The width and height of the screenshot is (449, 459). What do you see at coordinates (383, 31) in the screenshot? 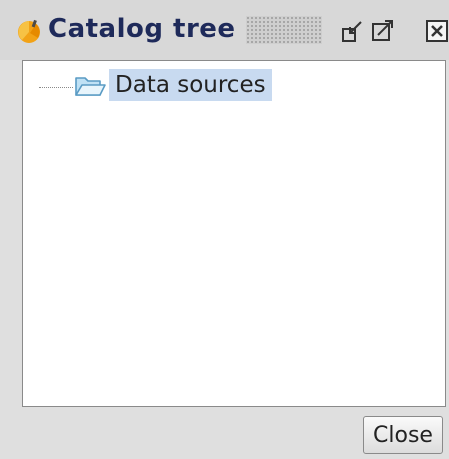
I see `maximize-icon` at bounding box center [383, 31].